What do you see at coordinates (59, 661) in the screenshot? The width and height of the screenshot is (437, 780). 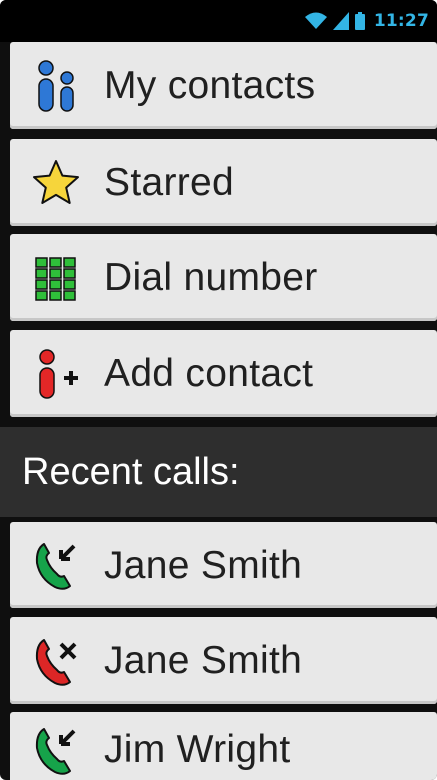 I see `missed-call-icon` at bounding box center [59, 661].